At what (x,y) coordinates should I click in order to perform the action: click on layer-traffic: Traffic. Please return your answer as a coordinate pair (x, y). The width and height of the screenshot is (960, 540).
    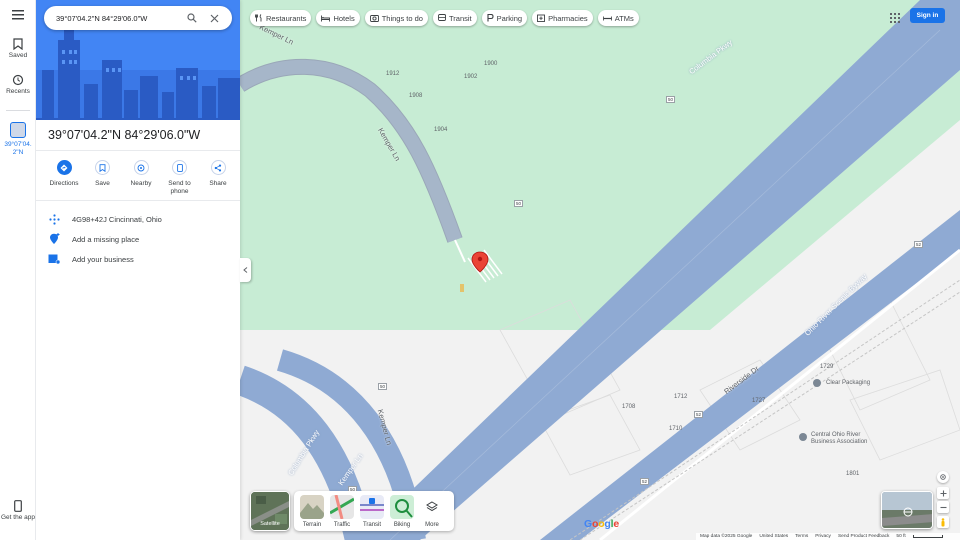
    Looking at the image, I should click on (342, 513).